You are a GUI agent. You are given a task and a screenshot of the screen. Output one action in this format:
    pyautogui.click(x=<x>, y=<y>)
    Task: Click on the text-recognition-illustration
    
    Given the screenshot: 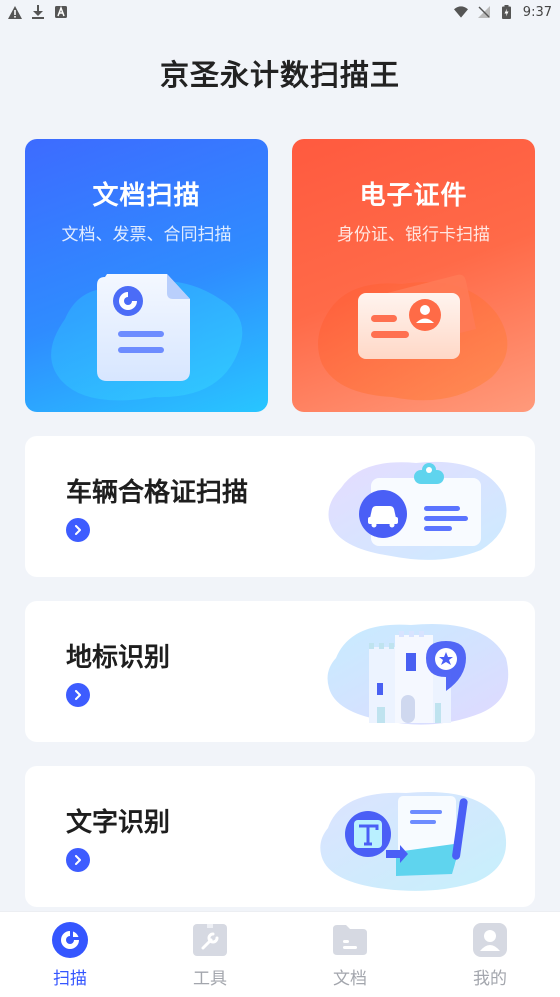 What is the action you would take?
    pyautogui.click(x=413, y=841)
    